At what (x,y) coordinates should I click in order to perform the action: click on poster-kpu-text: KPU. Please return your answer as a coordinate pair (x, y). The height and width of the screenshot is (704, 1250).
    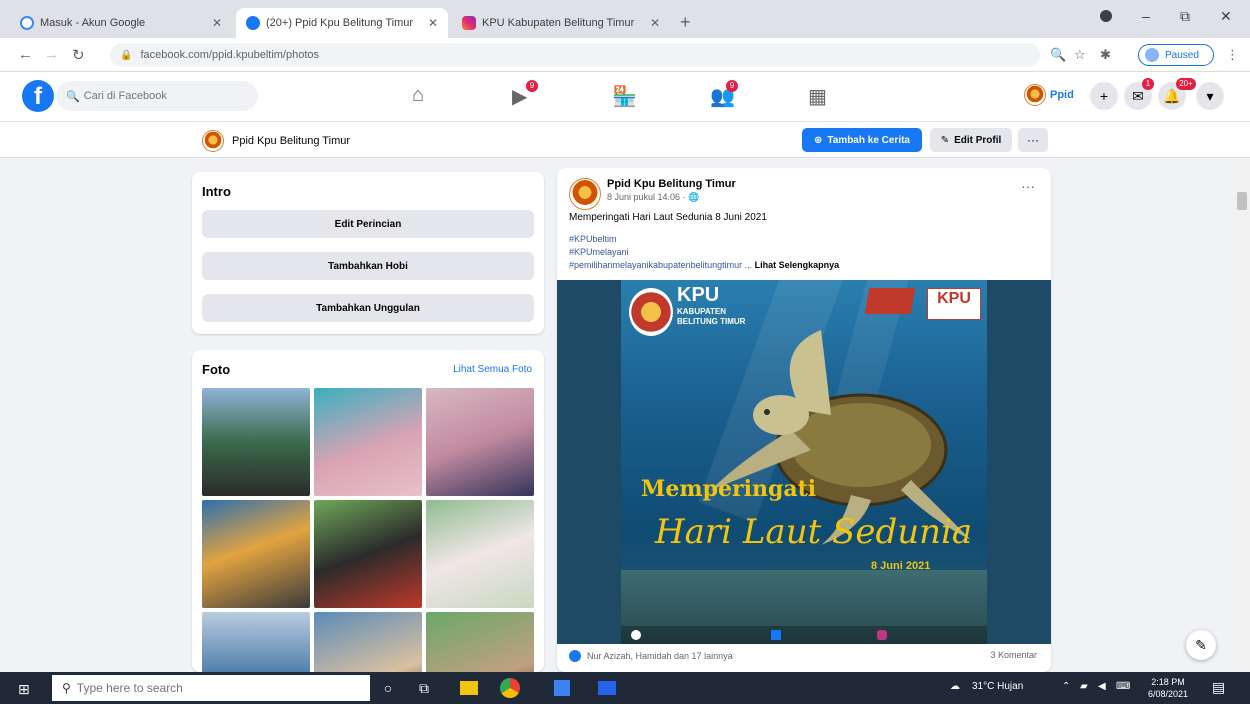
    Looking at the image, I should click on (698, 295).